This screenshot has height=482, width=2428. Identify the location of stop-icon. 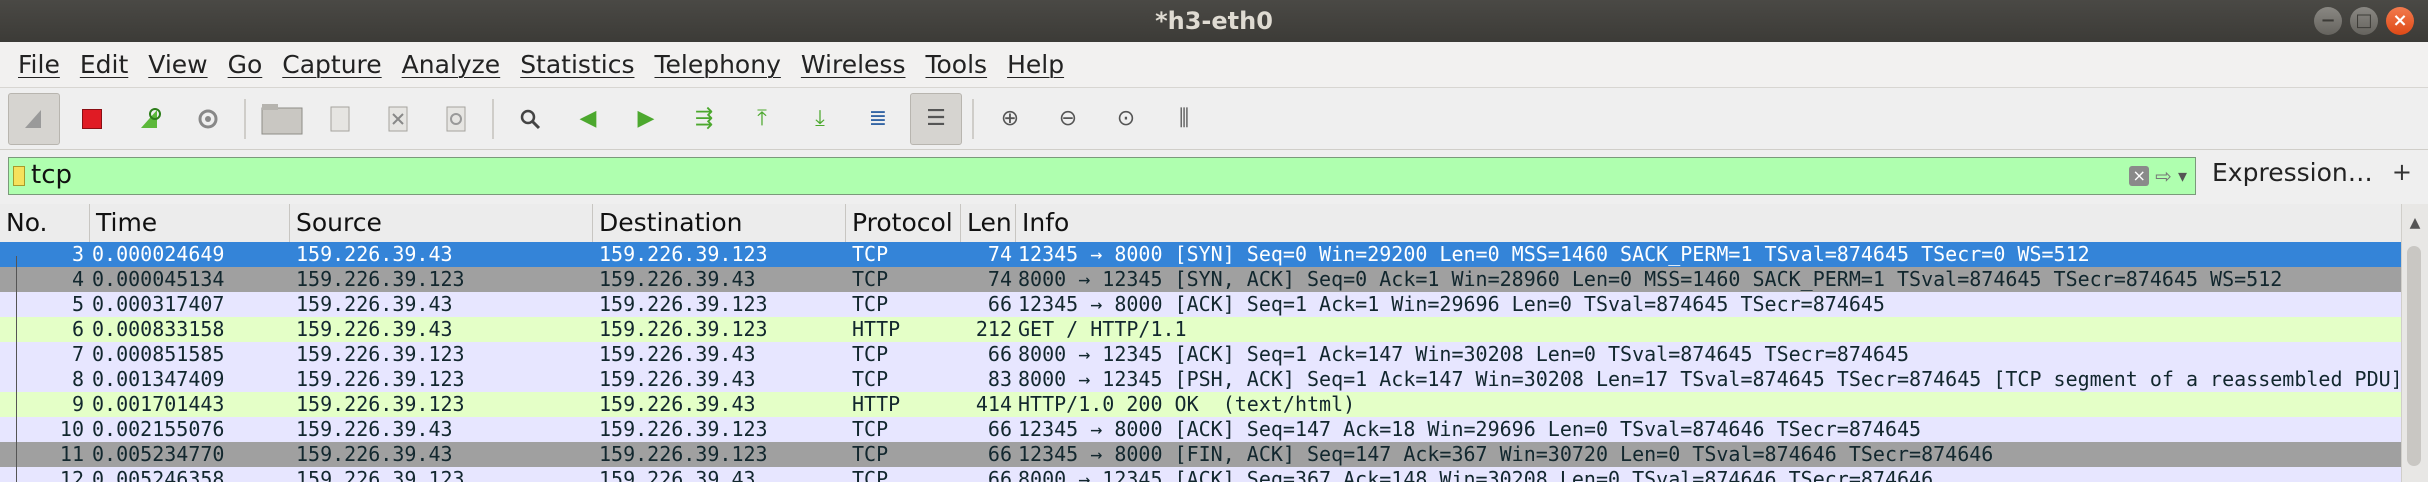
(92, 118).